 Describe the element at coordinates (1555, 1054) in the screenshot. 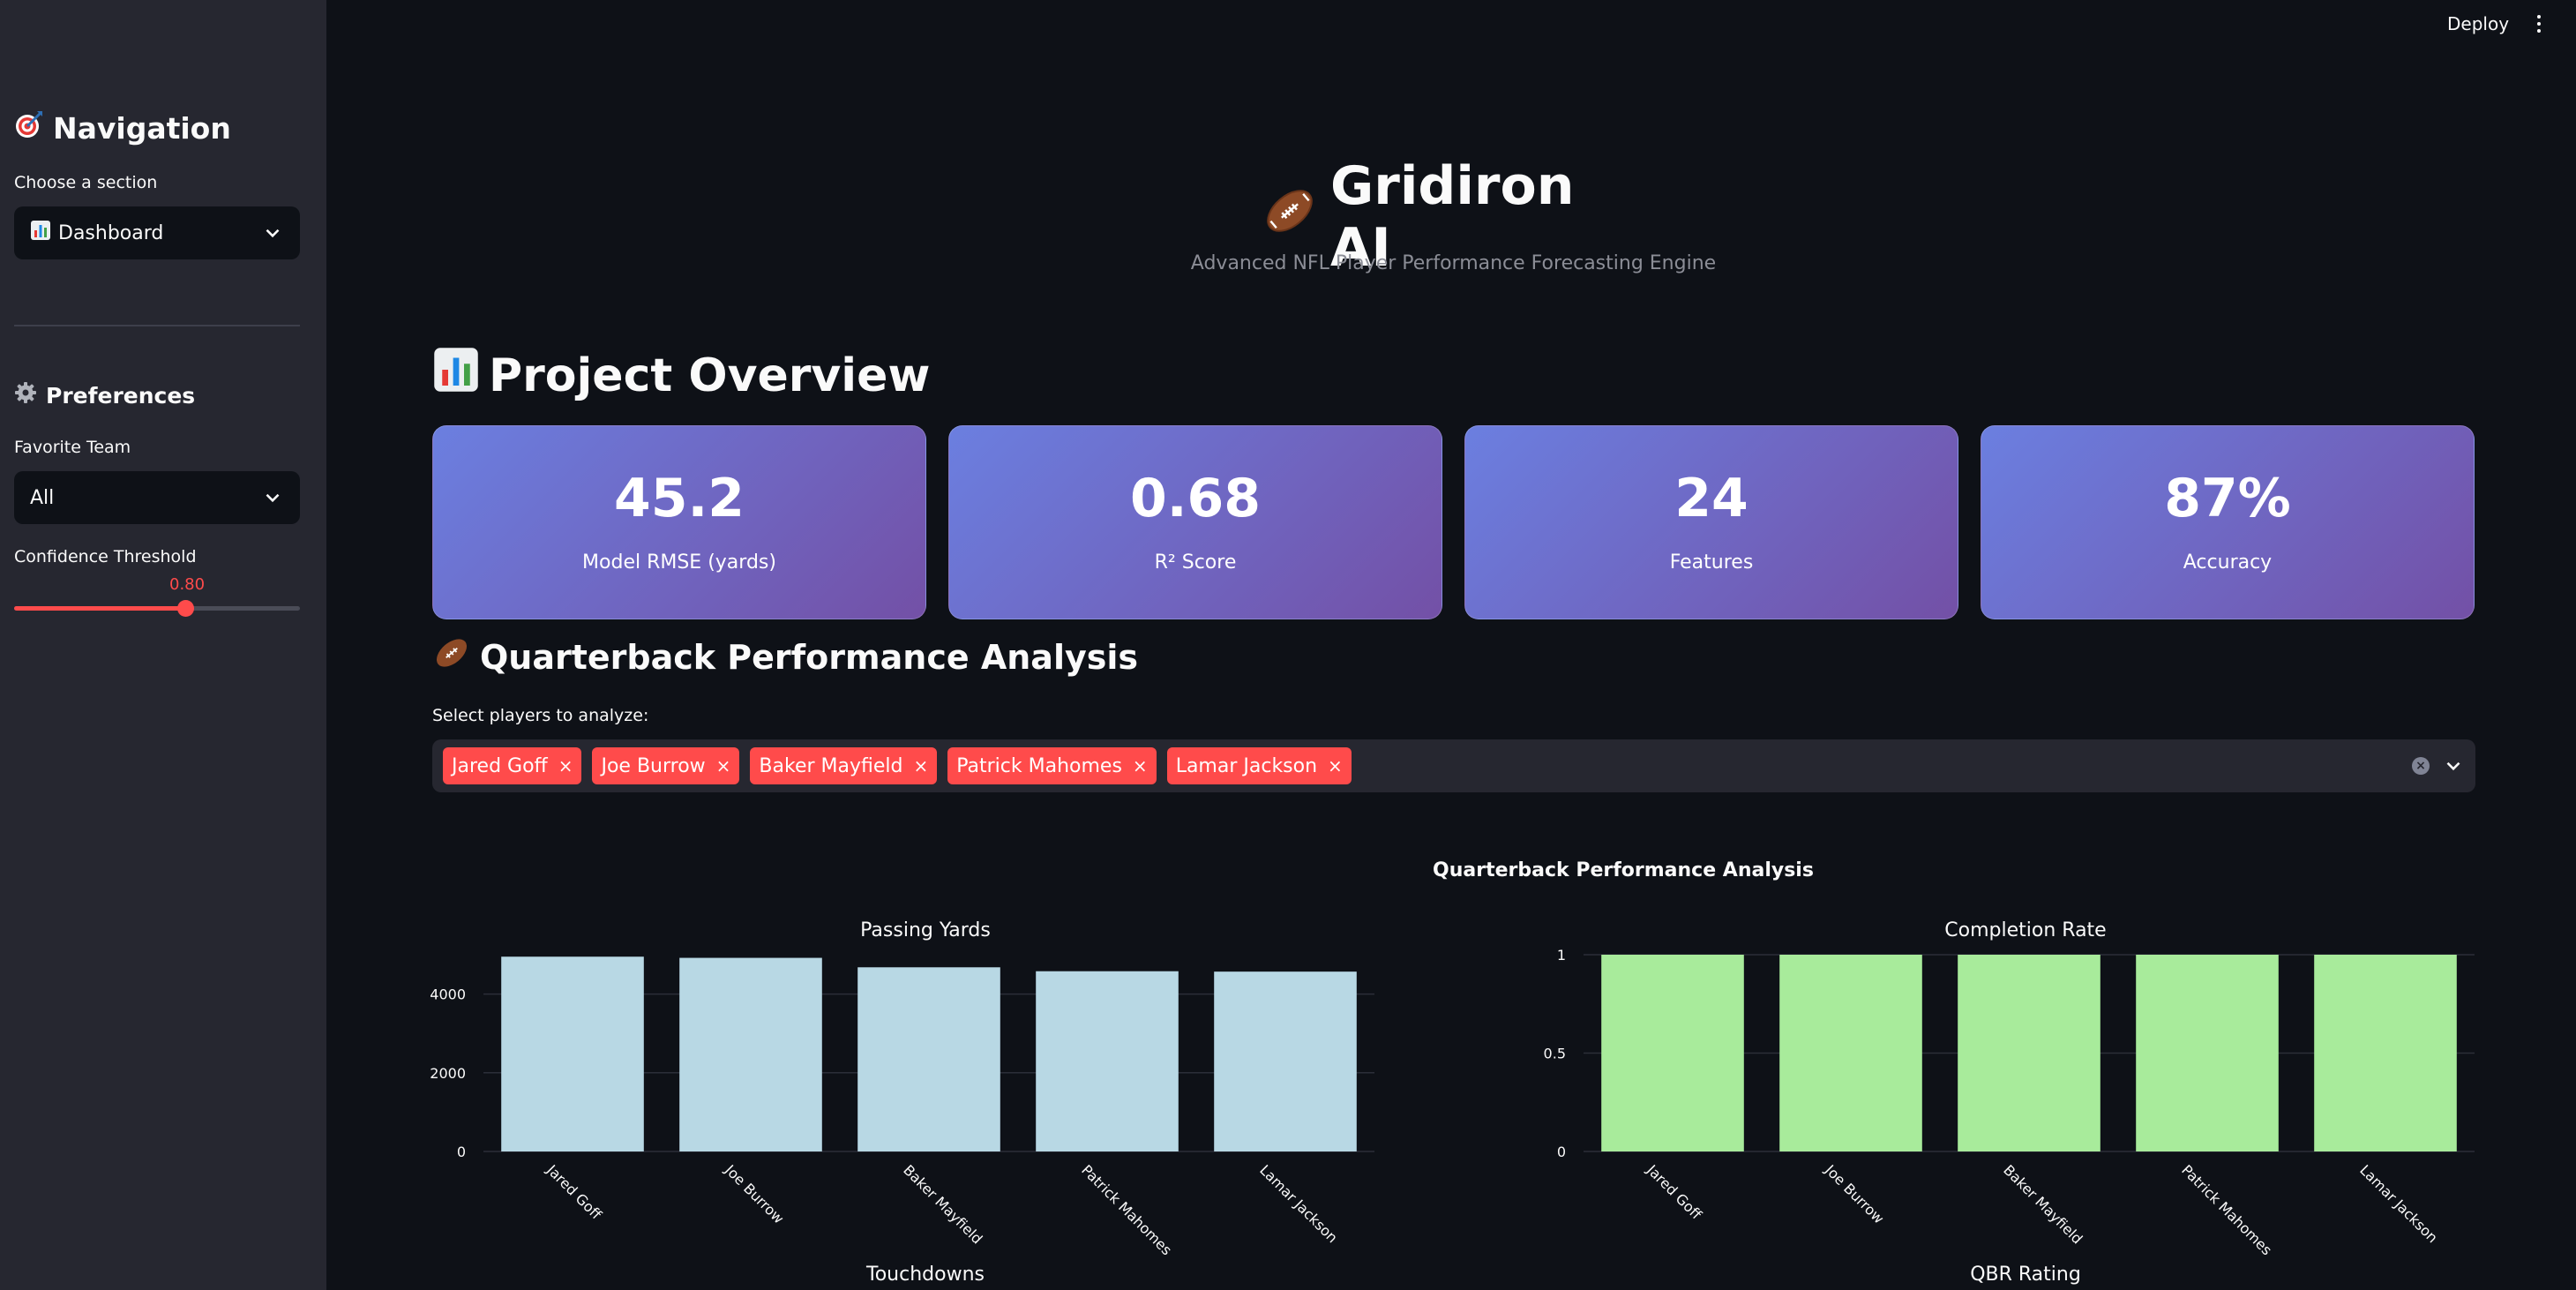

I see `y-tick-label: 0.5` at that location.